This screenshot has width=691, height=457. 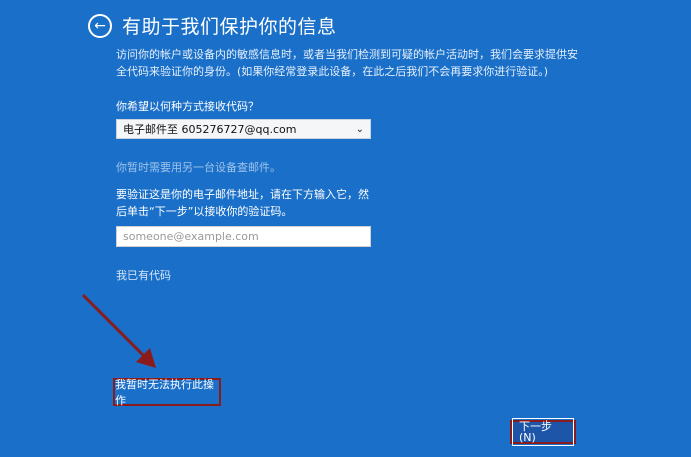 I want to click on next-button-label: 下一步(N), so click(x=543, y=432).